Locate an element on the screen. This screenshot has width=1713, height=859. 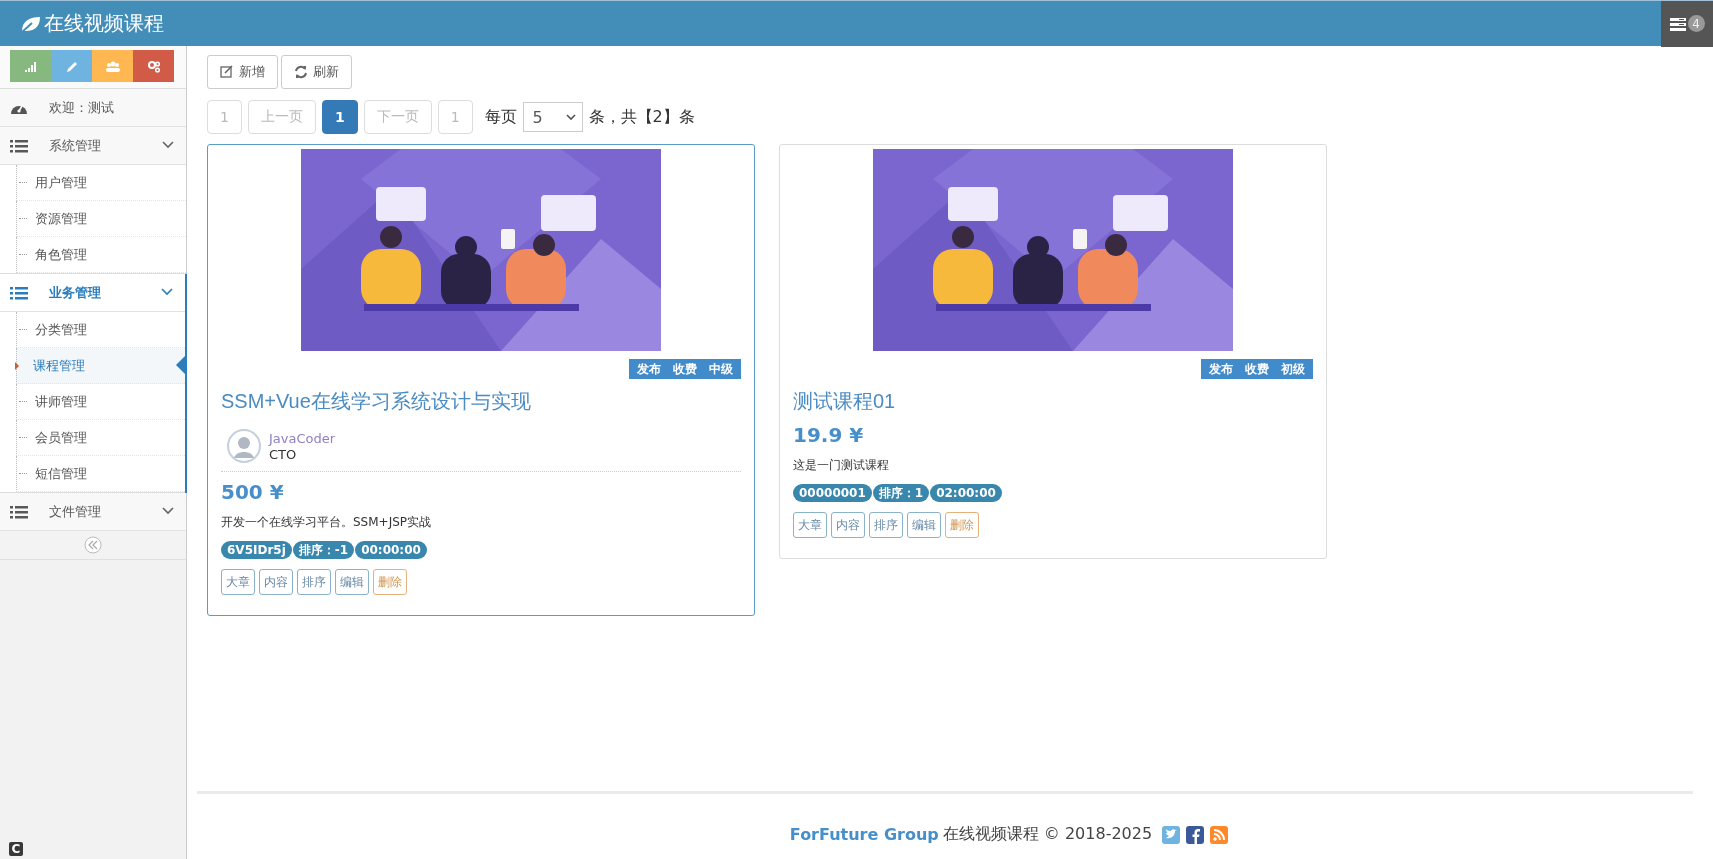
submenu-item: 讲师管理 is located at coordinates (100, 402).